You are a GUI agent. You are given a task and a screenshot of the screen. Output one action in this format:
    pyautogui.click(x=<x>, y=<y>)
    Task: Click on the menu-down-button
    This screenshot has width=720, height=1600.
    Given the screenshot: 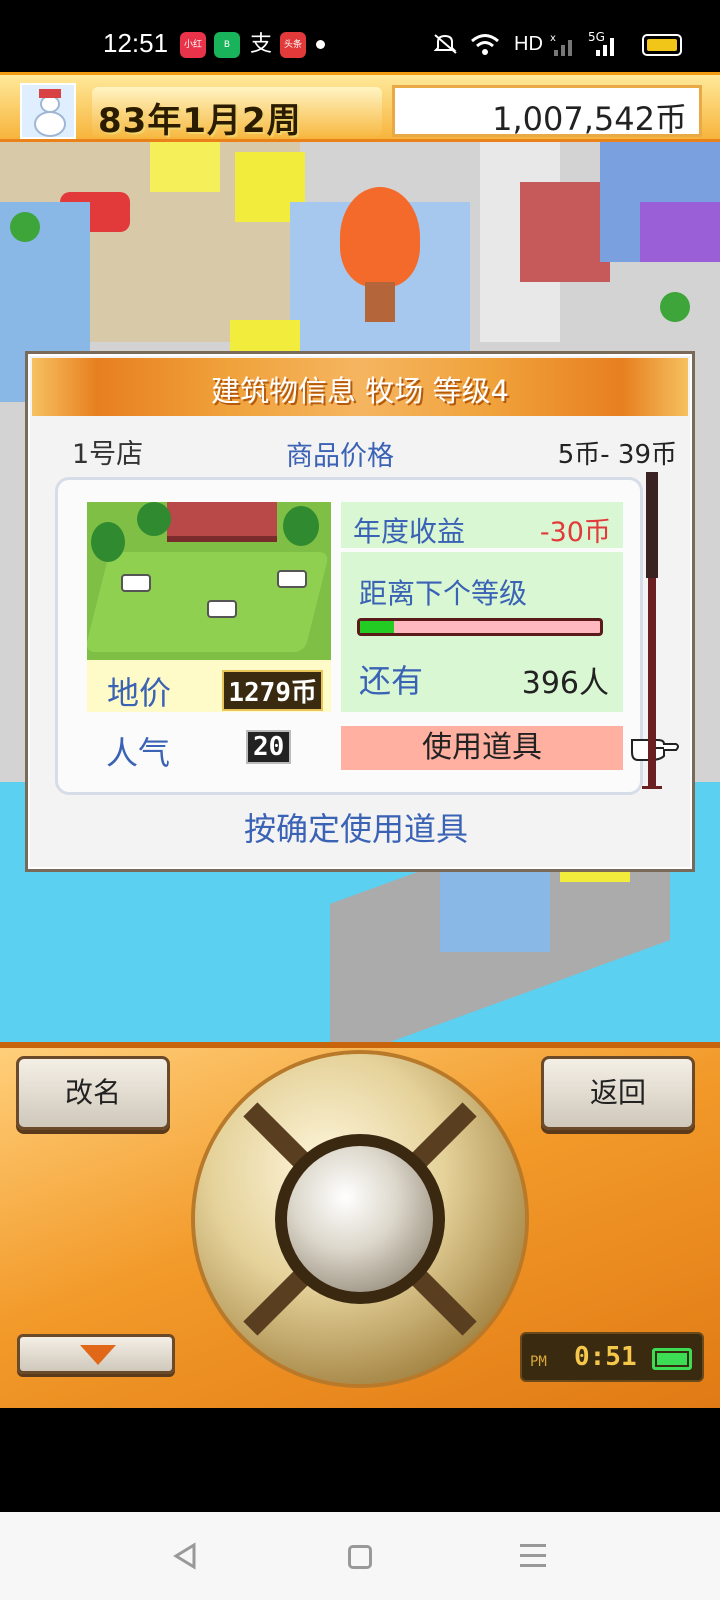 What is the action you would take?
    pyautogui.click(x=96, y=1354)
    